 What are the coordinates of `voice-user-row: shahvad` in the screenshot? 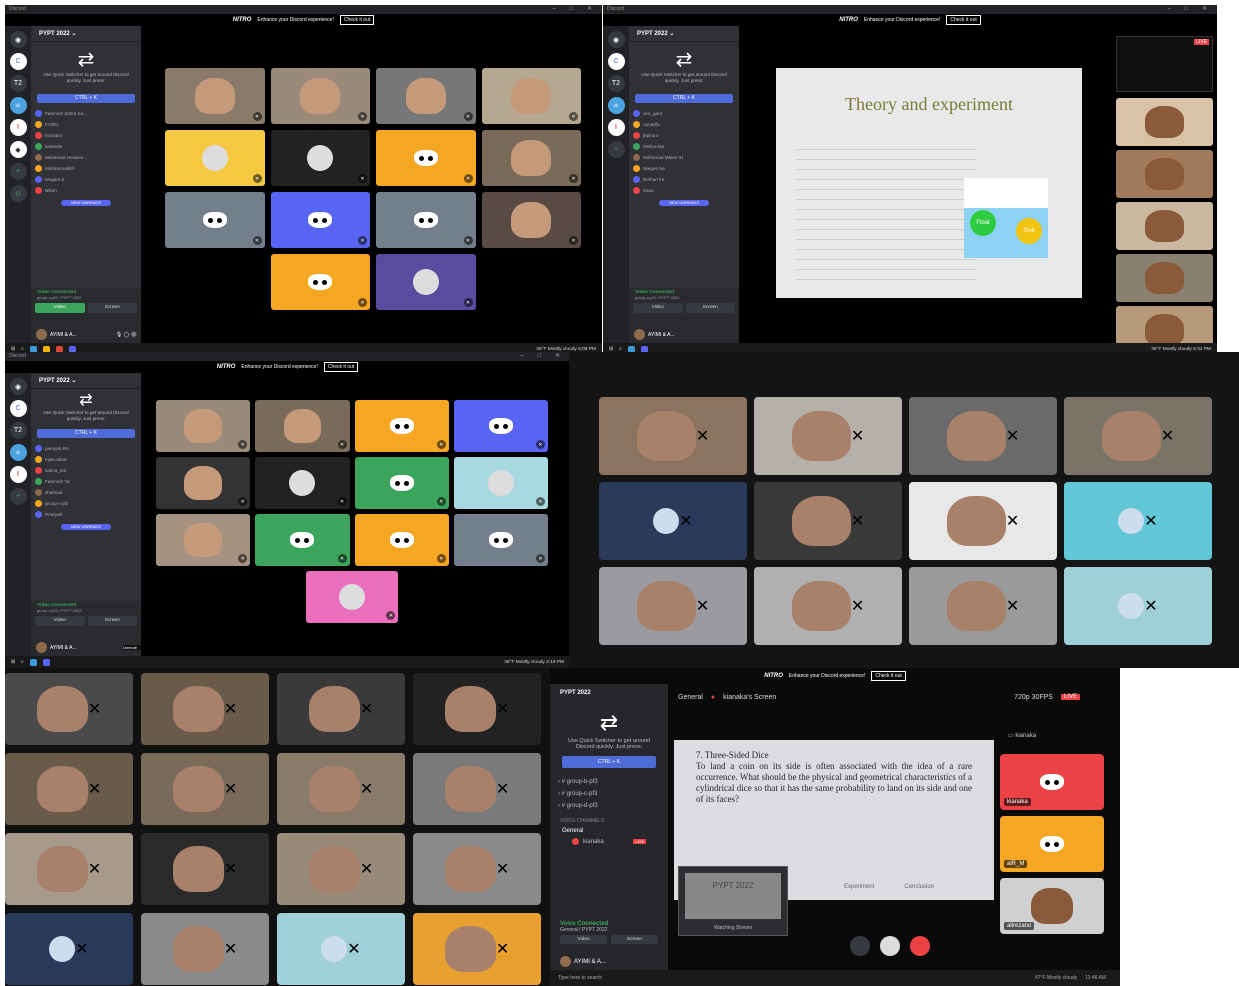 It's located at (86, 492).